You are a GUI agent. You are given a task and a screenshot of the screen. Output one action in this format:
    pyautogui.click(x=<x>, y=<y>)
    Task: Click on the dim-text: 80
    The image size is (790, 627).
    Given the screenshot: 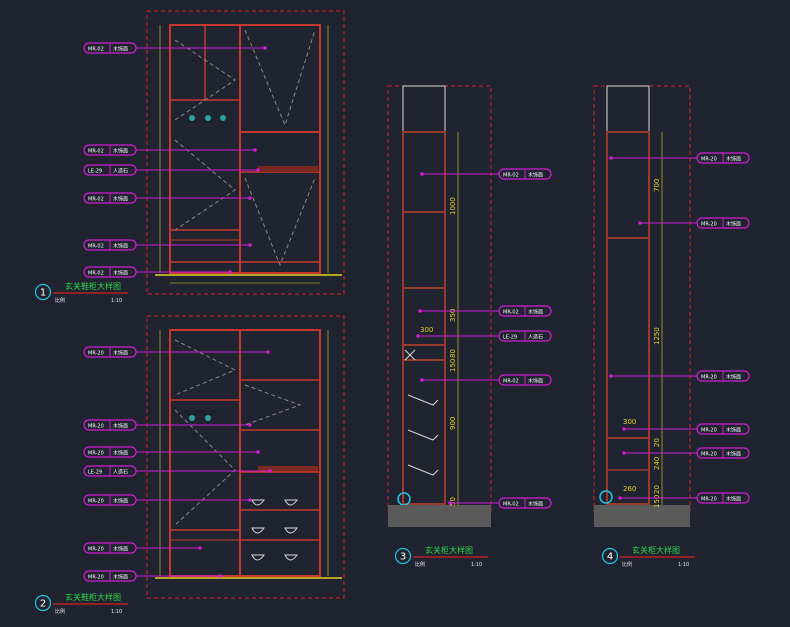 What is the action you would take?
    pyautogui.click(x=453, y=353)
    